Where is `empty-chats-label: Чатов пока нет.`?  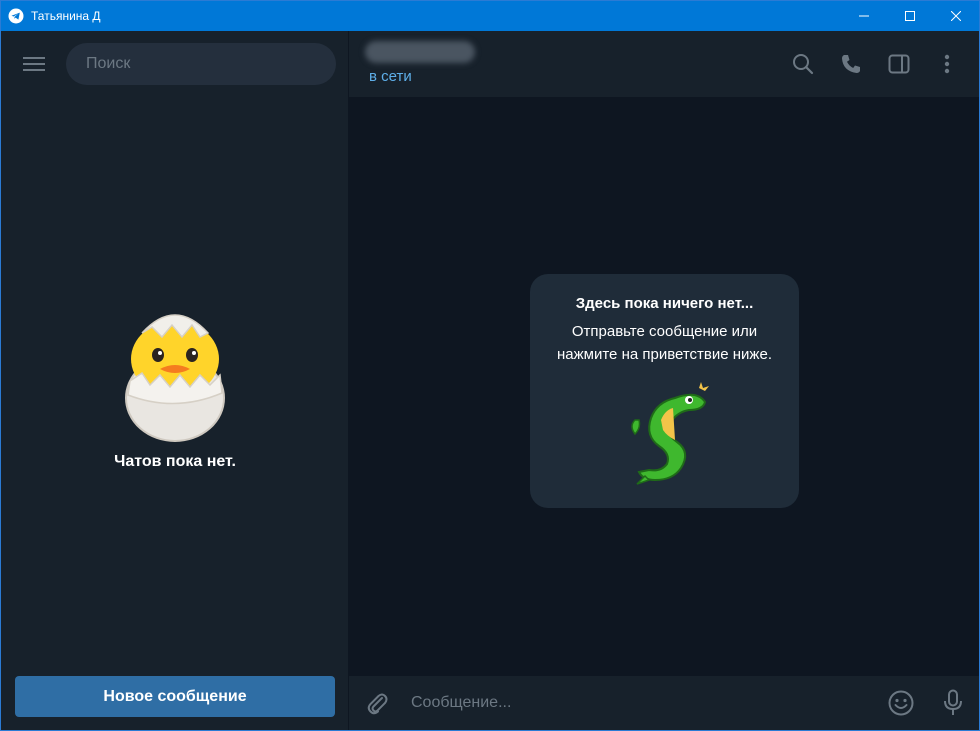
empty-chats-label: Чатов пока нет. is located at coordinates (175, 461).